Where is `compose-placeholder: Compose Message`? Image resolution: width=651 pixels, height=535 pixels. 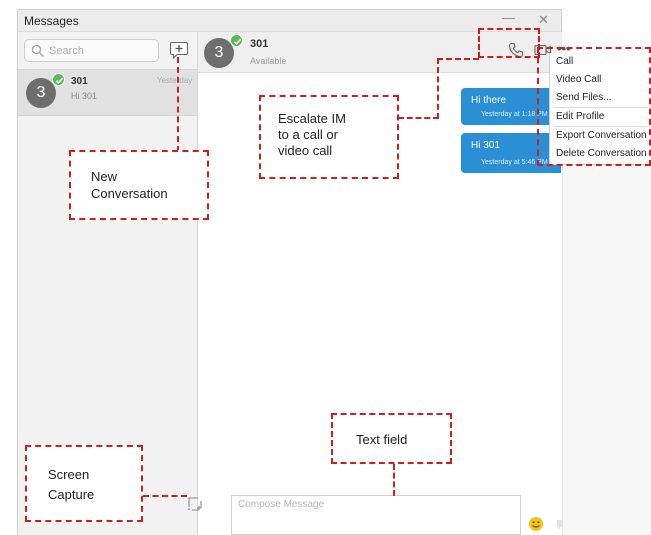
compose-placeholder: Compose Message is located at coordinates (281, 504).